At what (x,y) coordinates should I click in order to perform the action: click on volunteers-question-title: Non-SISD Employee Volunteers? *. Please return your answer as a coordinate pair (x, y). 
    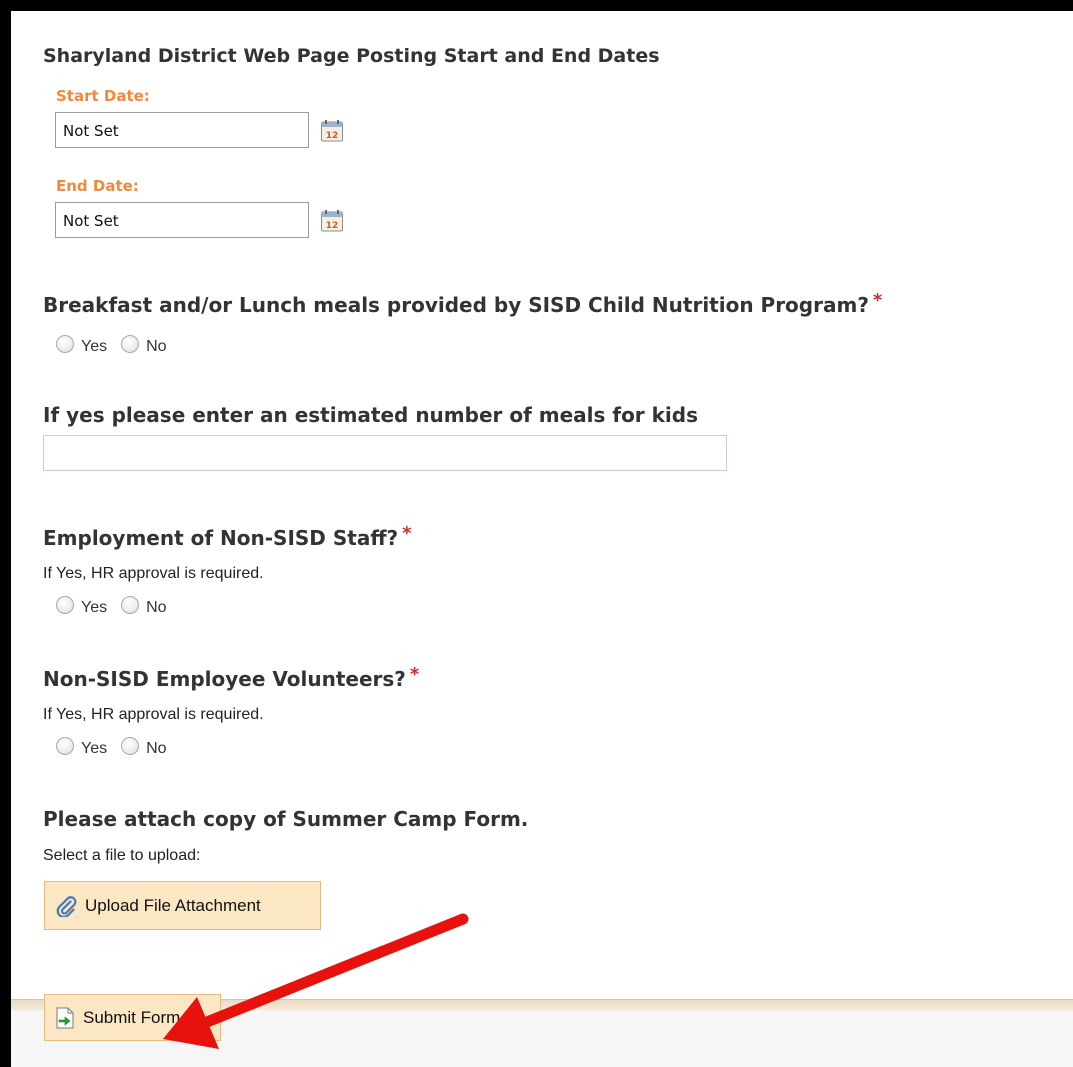
    Looking at the image, I should click on (231, 677).